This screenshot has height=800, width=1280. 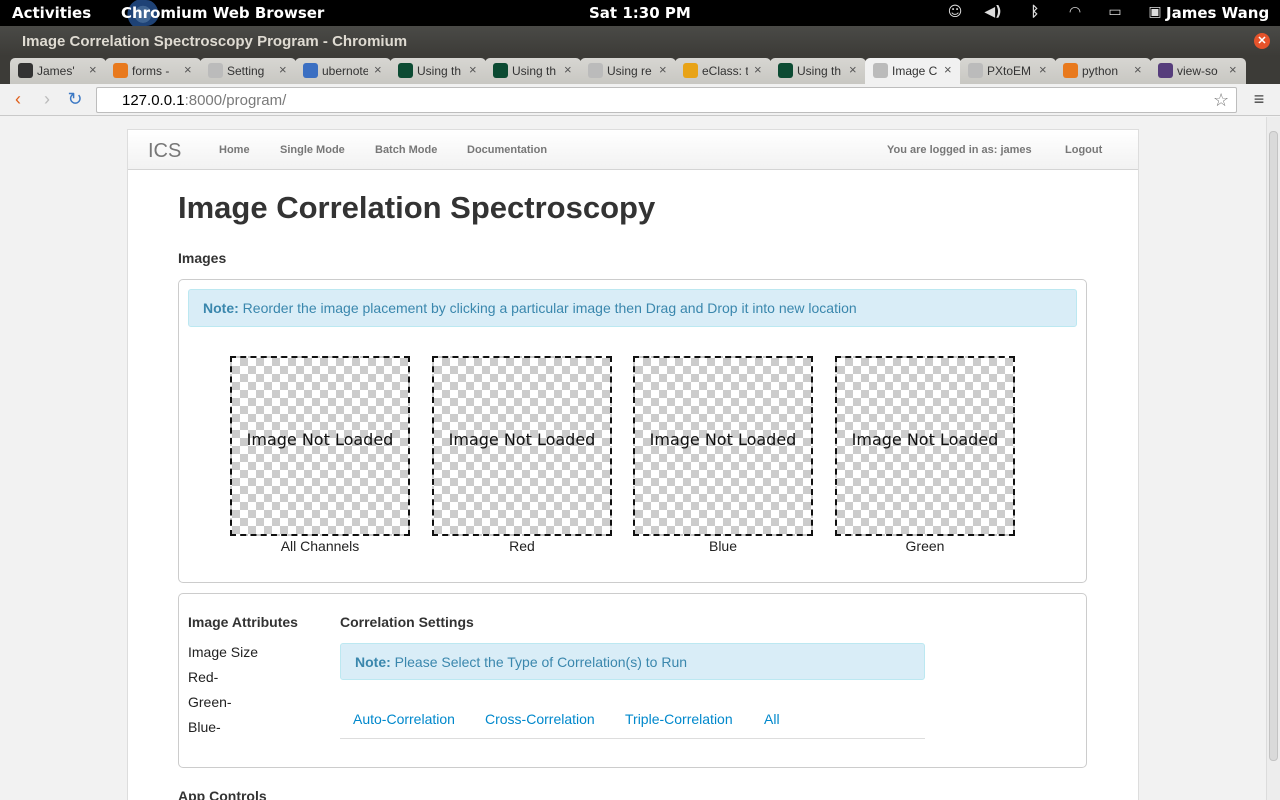 What do you see at coordinates (723, 446) in the screenshot?
I see `image-slot-blue: Image Not Loaded` at bounding box center [723, 446].